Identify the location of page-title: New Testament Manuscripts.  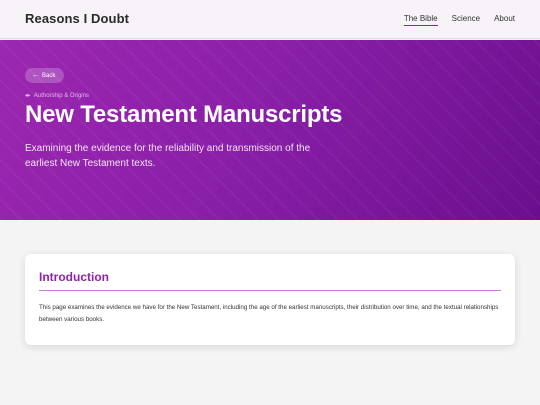
(184, 114).